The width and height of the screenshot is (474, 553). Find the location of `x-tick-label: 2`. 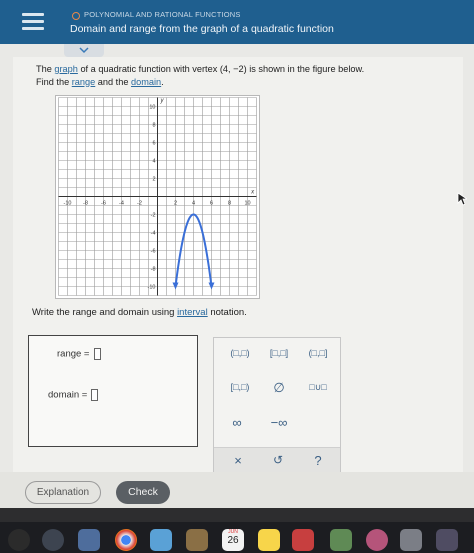

x-tick-label: 2 is located at coordinates (175, 204).